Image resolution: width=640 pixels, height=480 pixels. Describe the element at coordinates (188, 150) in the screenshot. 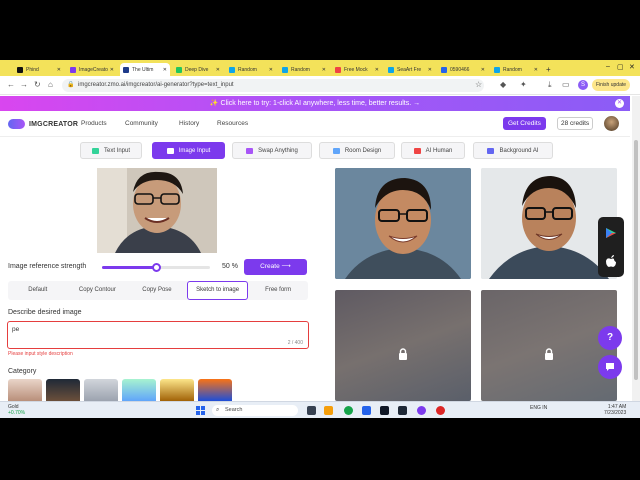

I see `tab-image-input: Image Input` at that location.